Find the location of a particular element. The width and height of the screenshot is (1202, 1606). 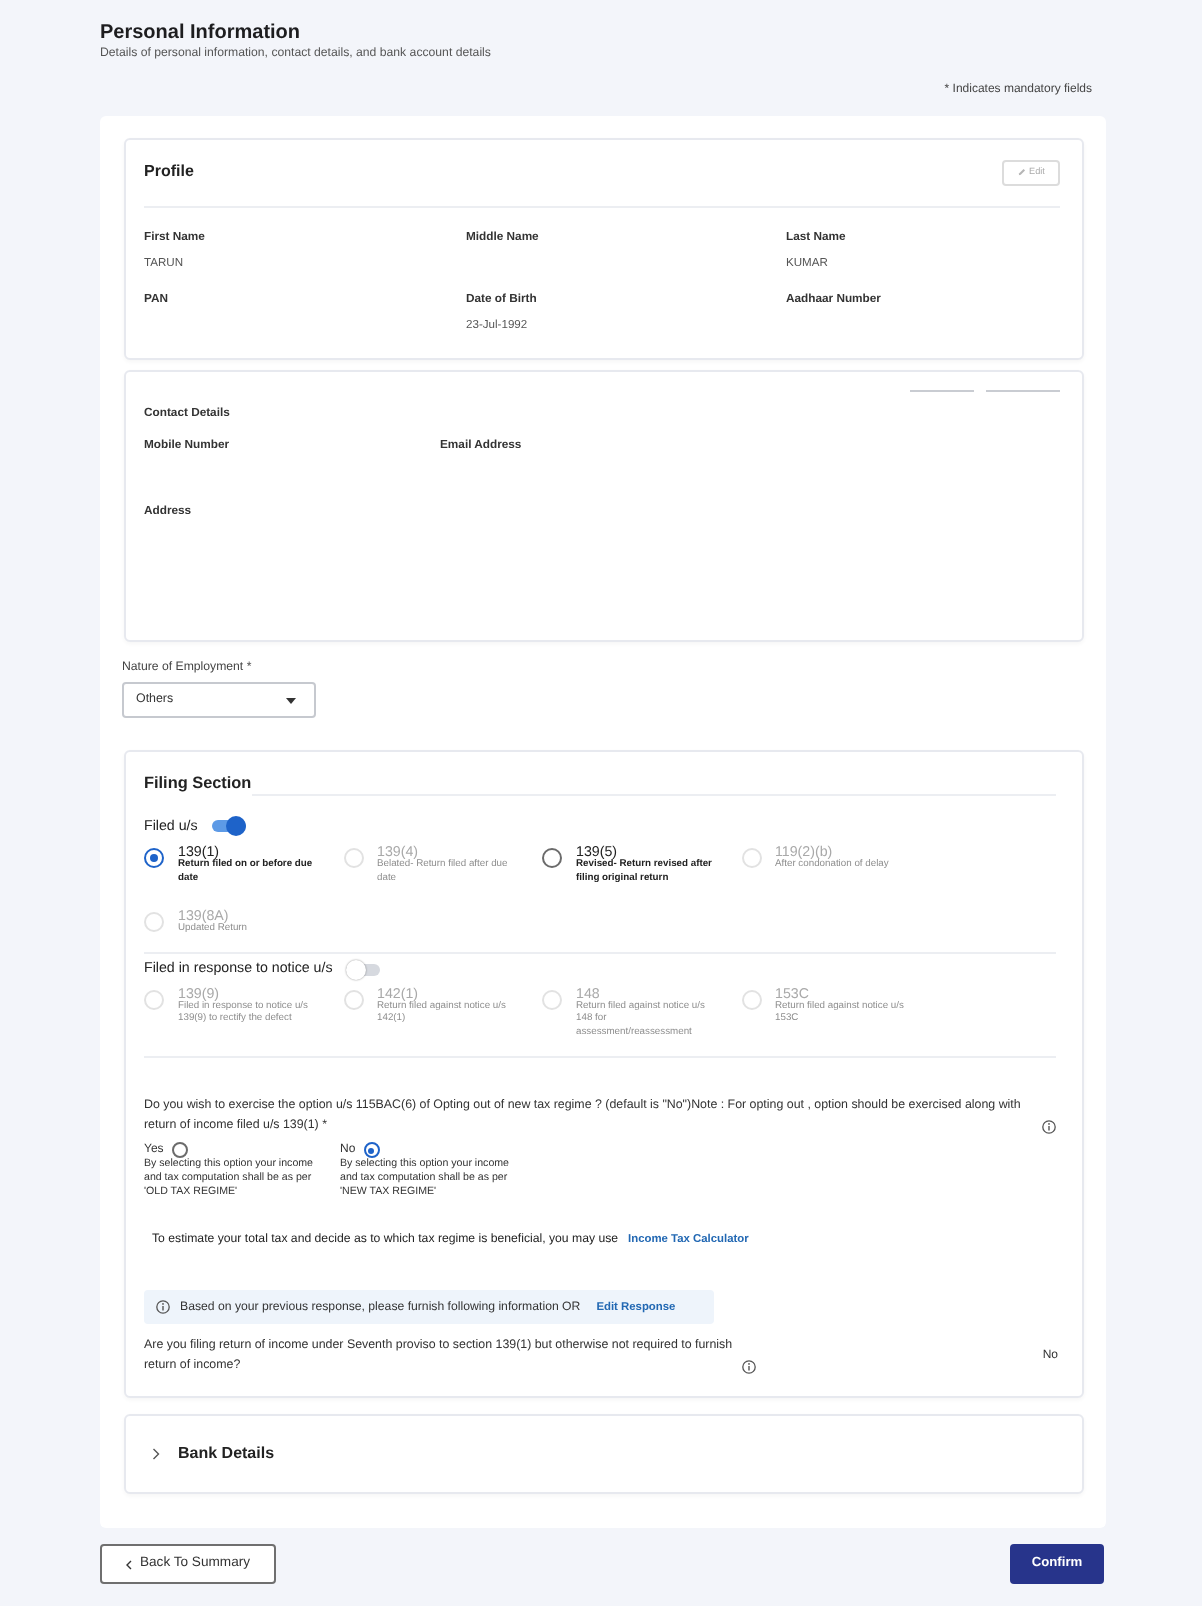

section-title: Filing Section is located at coordinates (198, 784).